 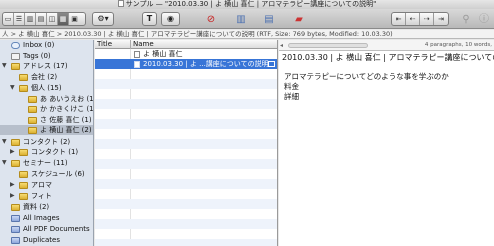 I want to click on sidebar-item-label: All Images, so click(x=41, y=218).